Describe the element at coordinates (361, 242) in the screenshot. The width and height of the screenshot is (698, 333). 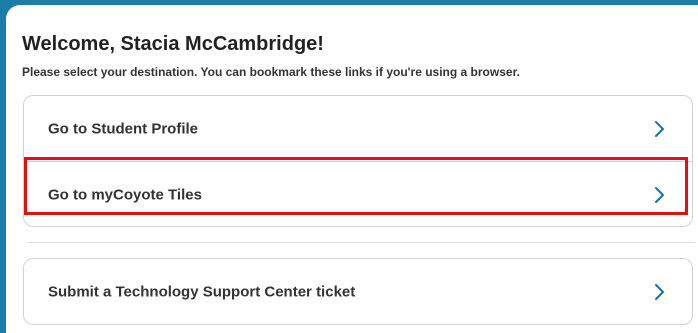
I see `section-divider` at that location.